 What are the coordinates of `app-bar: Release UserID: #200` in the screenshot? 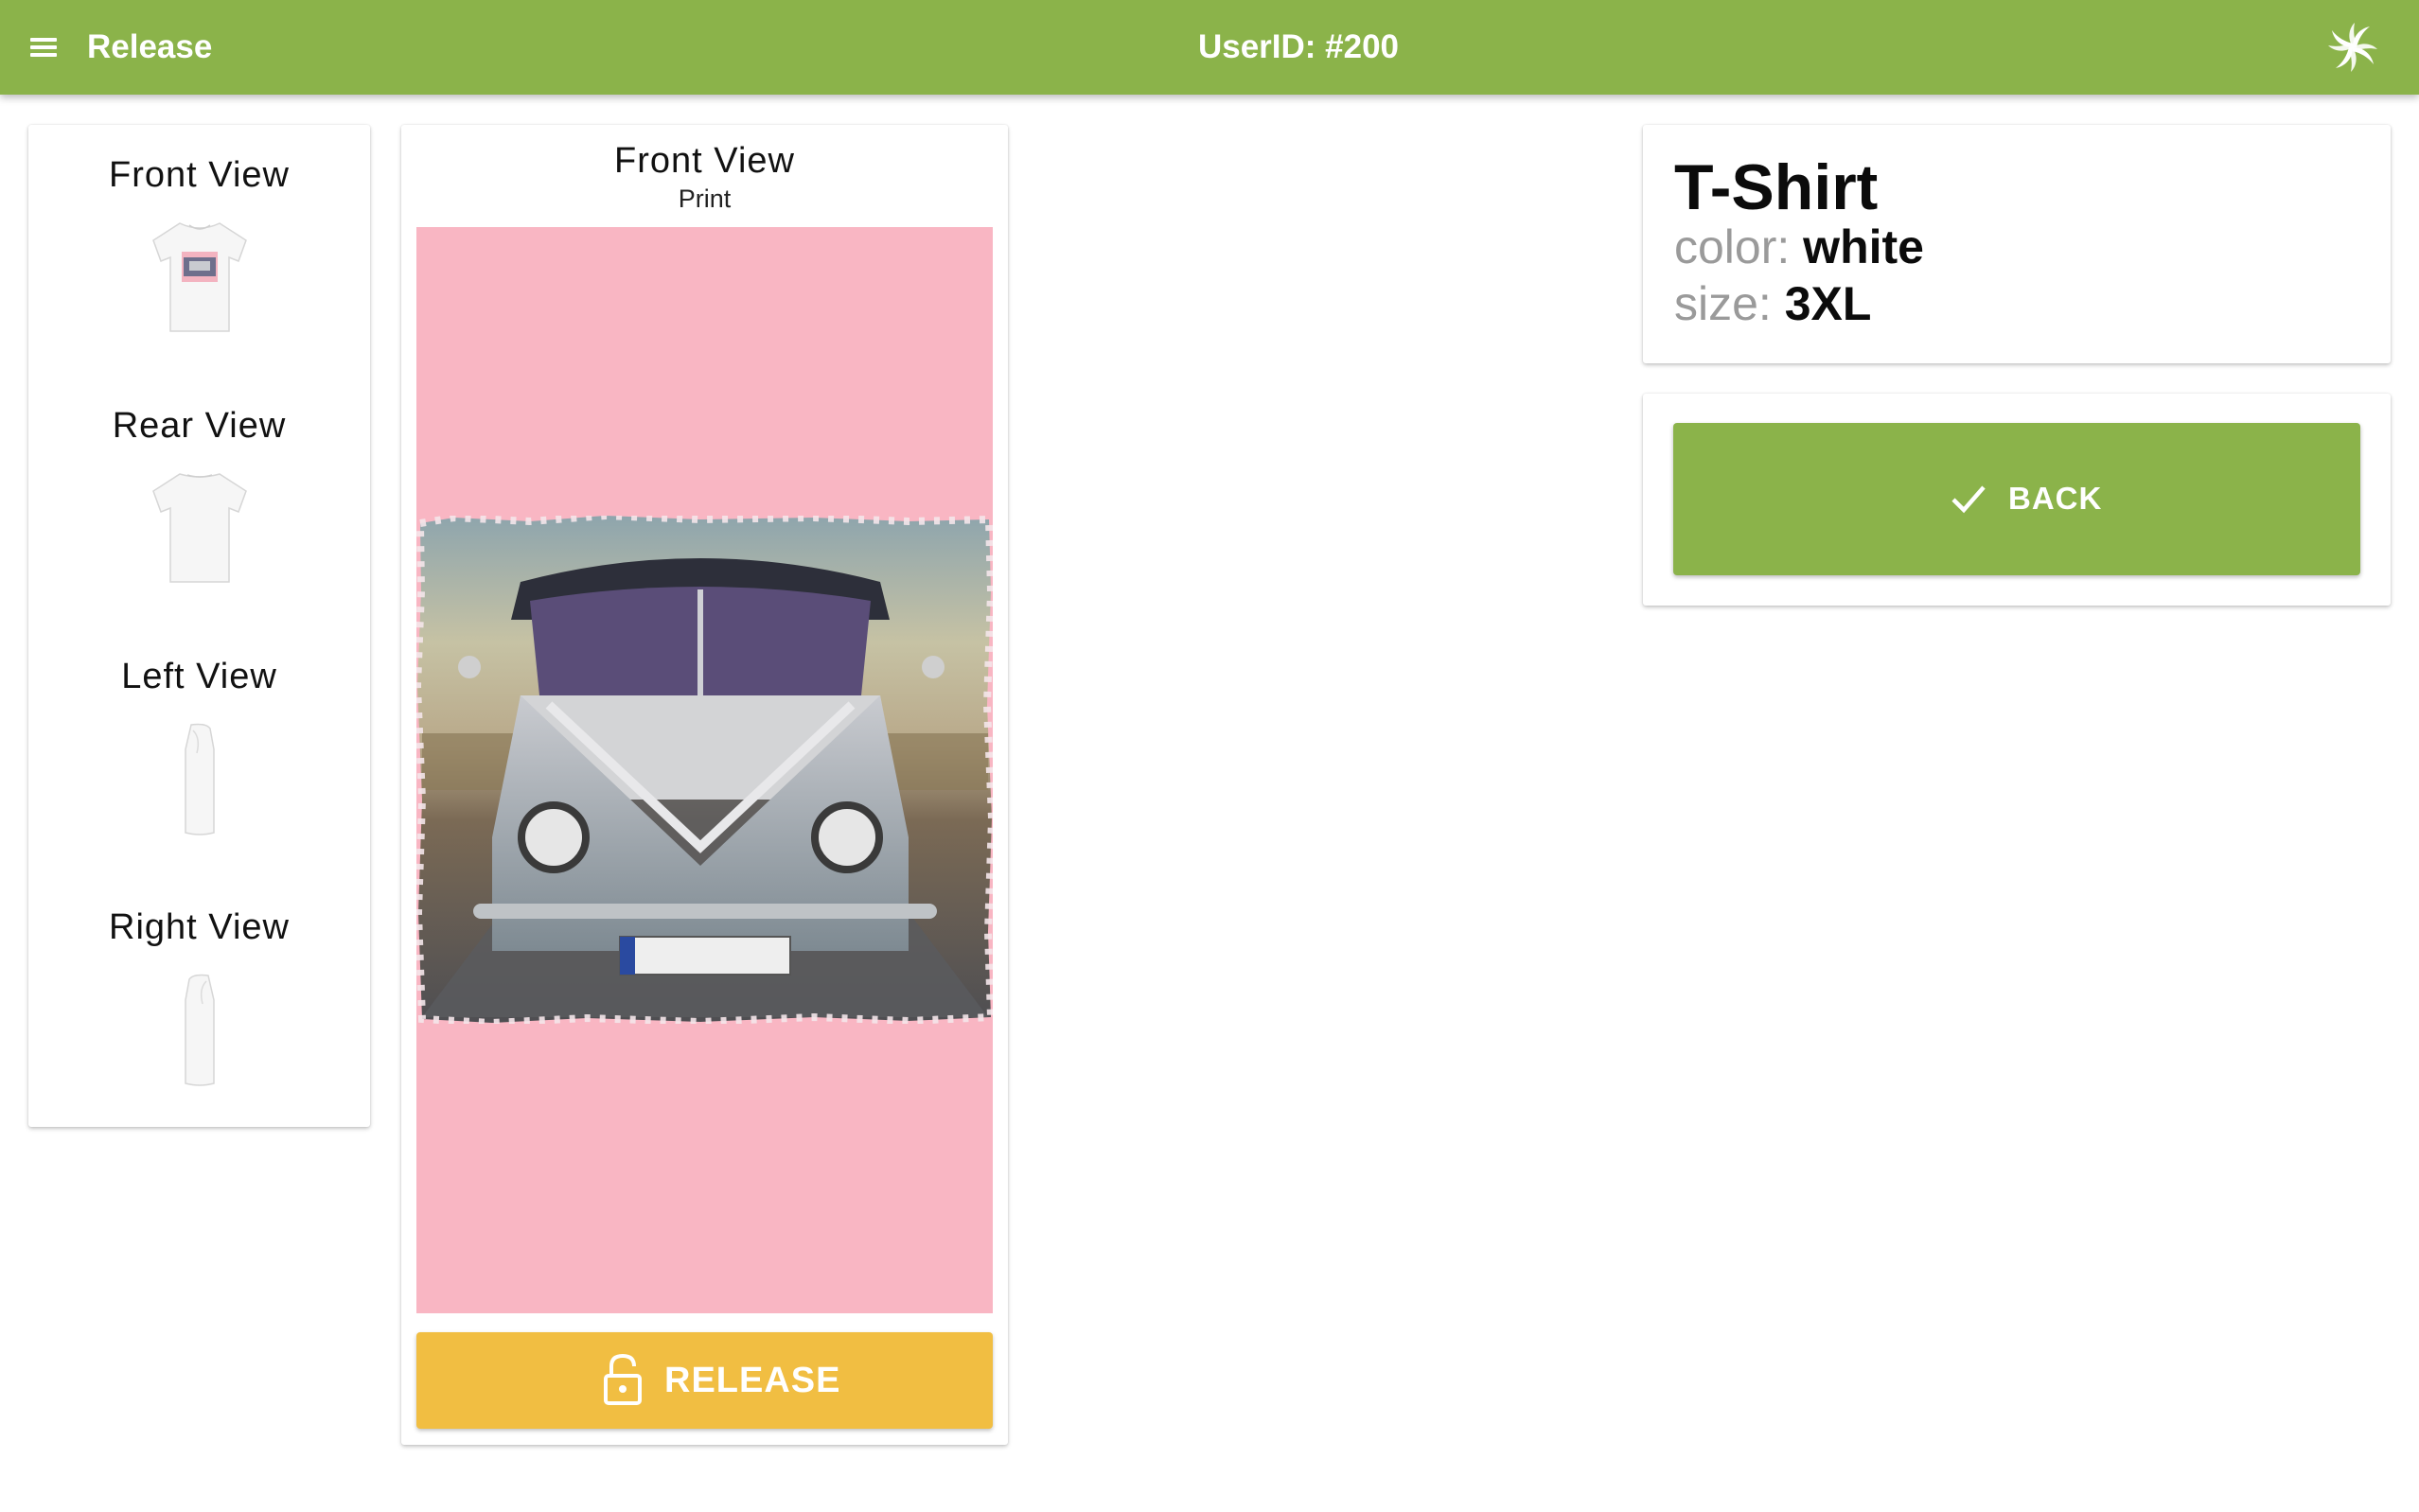 It's located at (1209, 48).